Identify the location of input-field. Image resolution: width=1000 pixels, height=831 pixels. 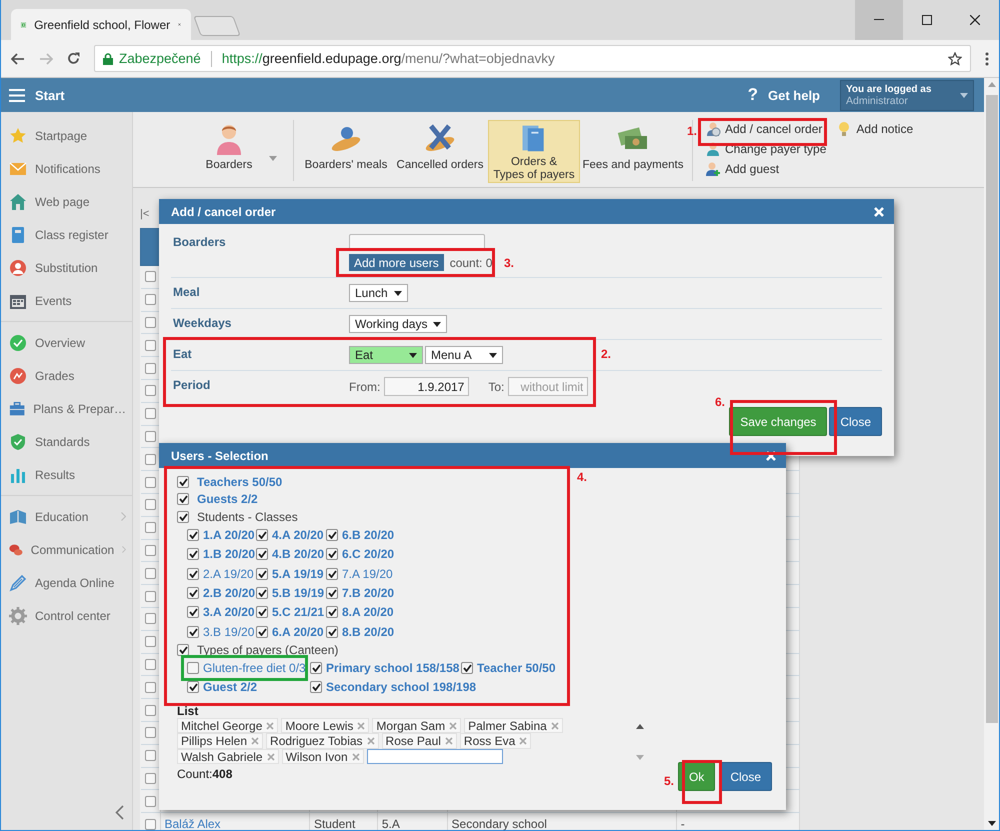
(434, 756).